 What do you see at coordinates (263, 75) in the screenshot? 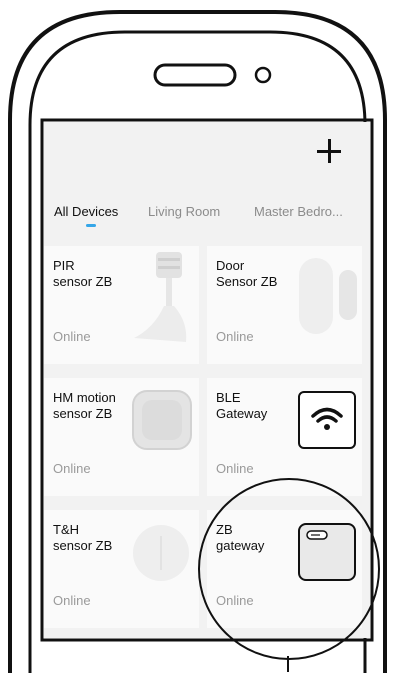
I see `front-camera` at bounding box center [263, 75].